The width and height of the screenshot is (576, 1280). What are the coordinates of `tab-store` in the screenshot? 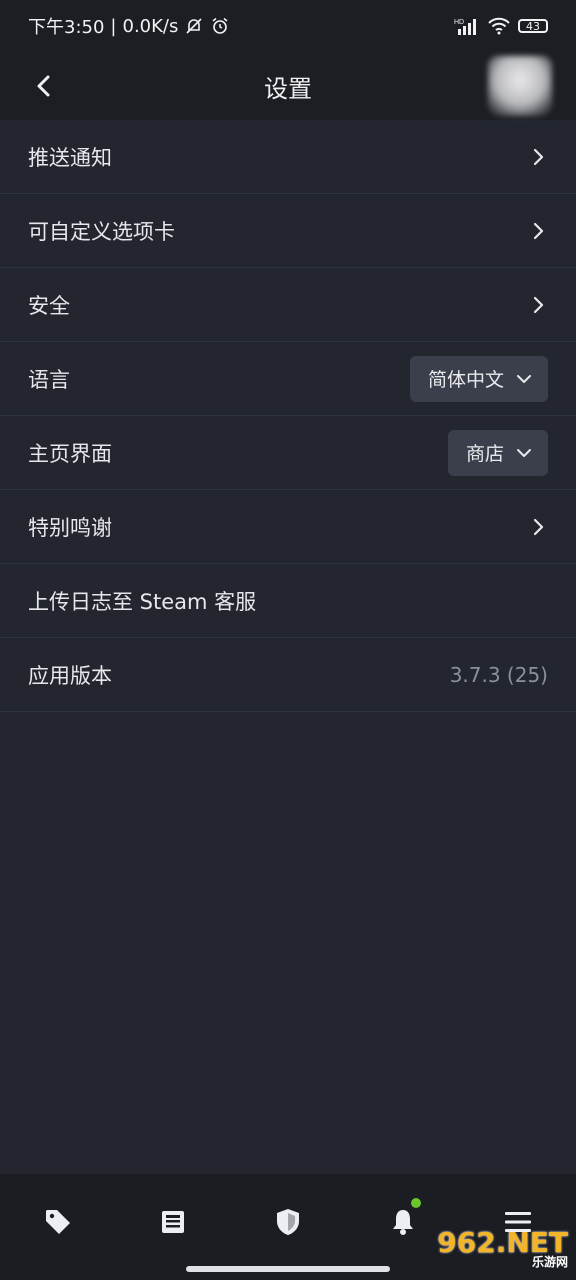 It's located at (58, 1222).